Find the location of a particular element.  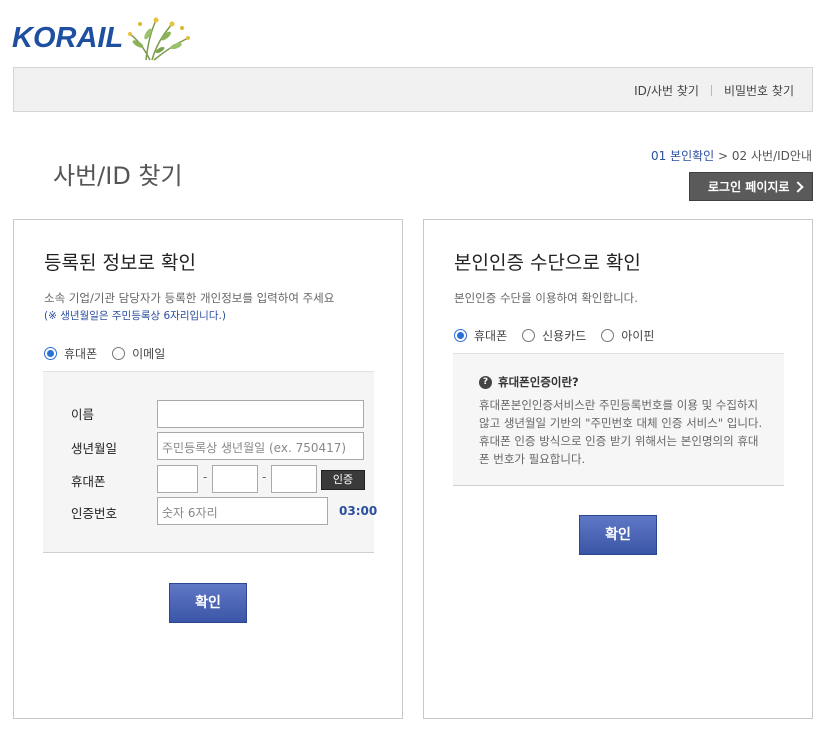

find-password-link: 비밀번호 찾기 is located at coordinates (759, 90).